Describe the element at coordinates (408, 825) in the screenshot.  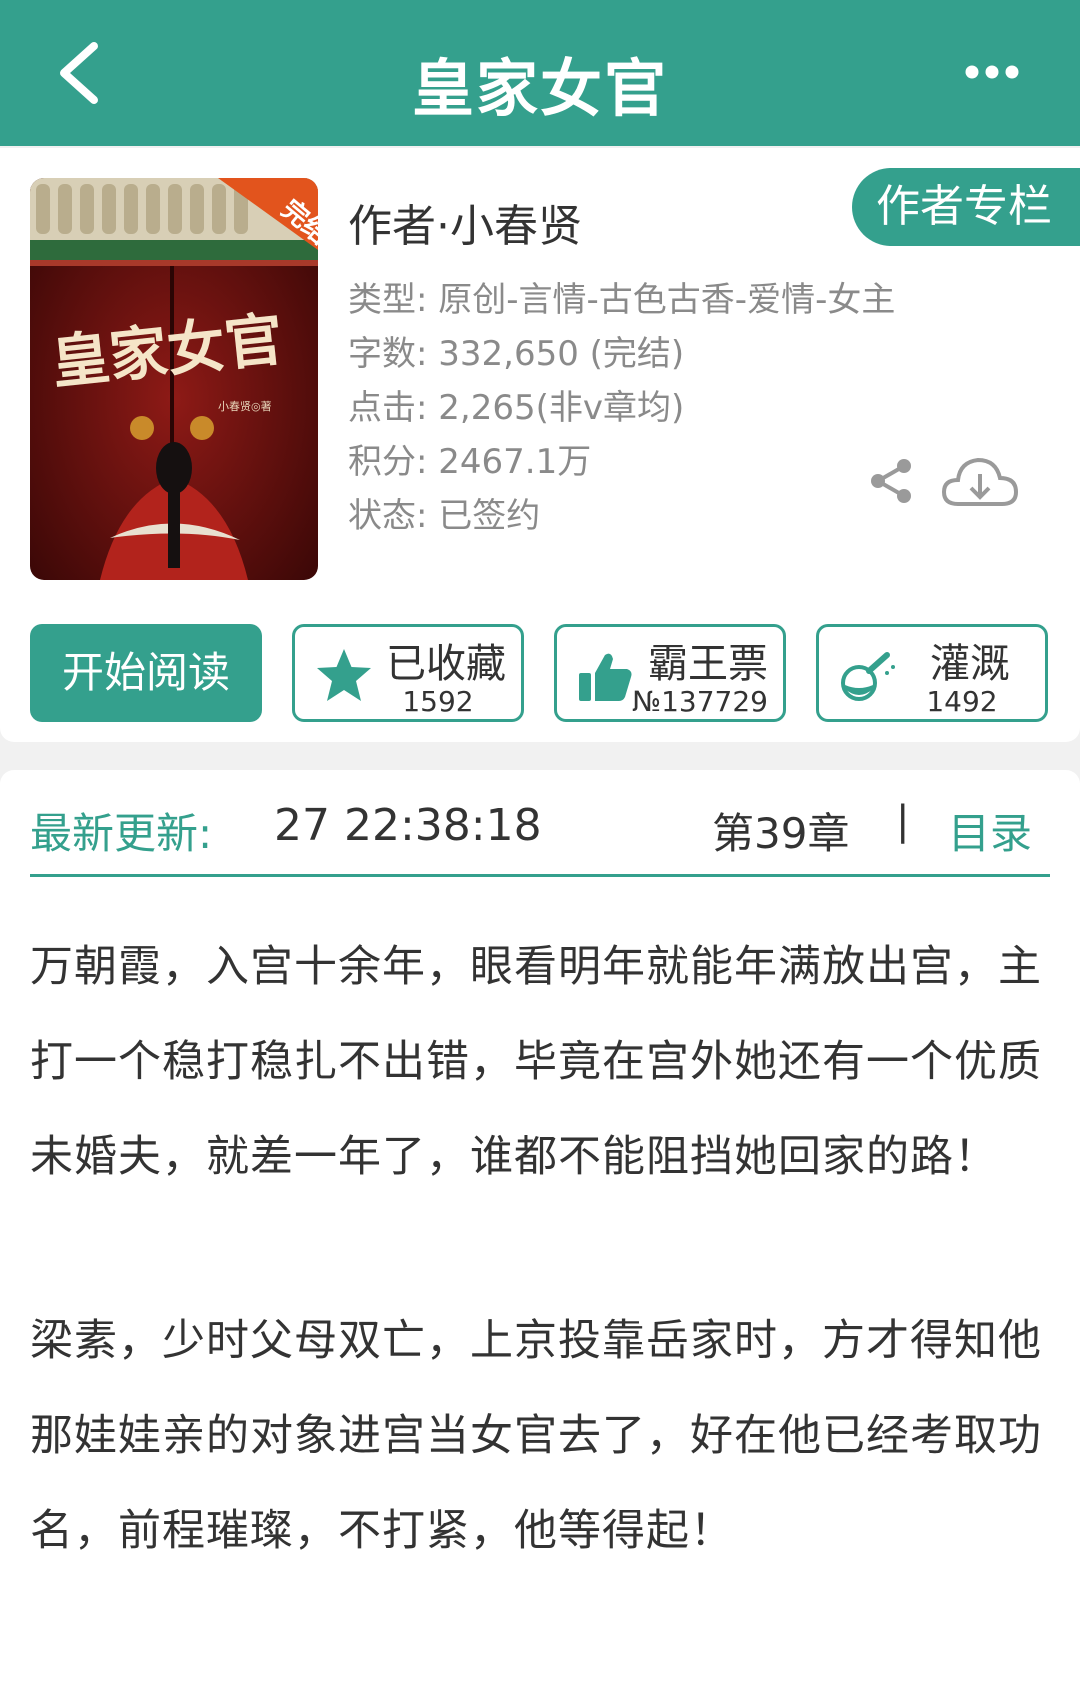
I see `latest-update-time: 27 22:38:18` at that location.